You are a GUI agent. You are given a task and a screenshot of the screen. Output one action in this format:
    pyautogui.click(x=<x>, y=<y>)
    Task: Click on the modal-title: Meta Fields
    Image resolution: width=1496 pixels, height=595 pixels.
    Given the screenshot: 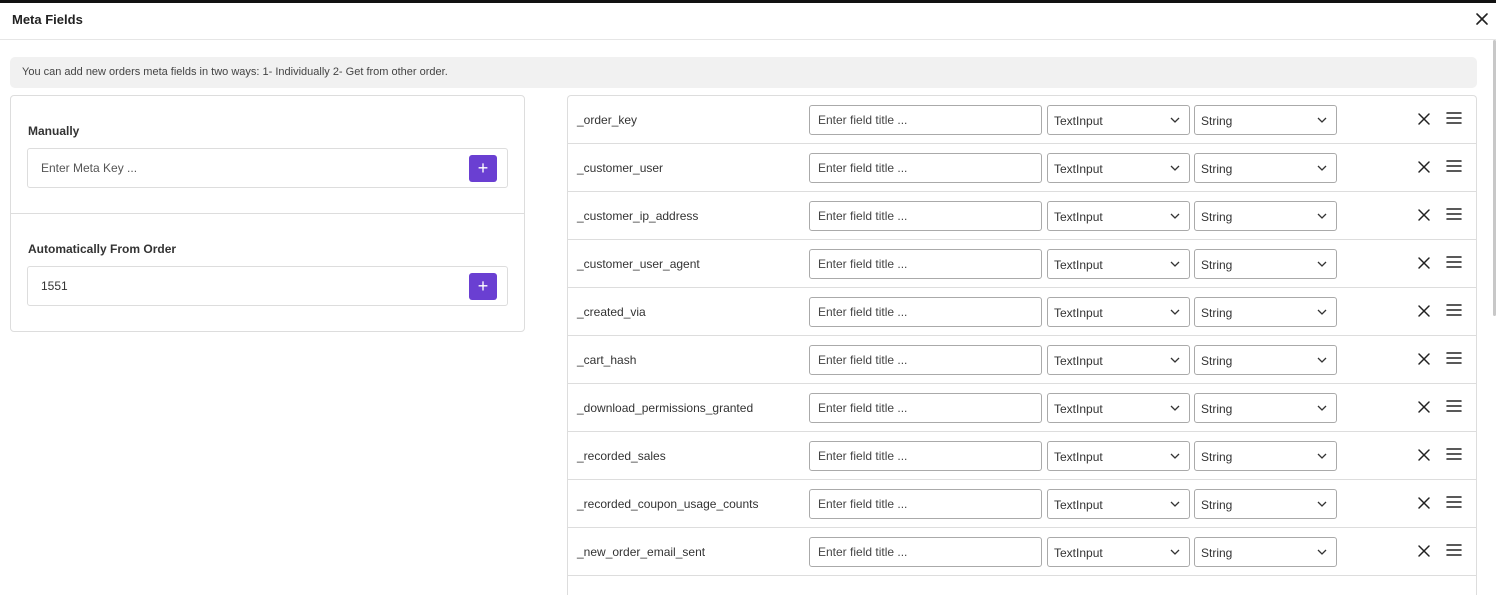 What is the action you would take?
    pyautogui.click(x=47, y=19)
    